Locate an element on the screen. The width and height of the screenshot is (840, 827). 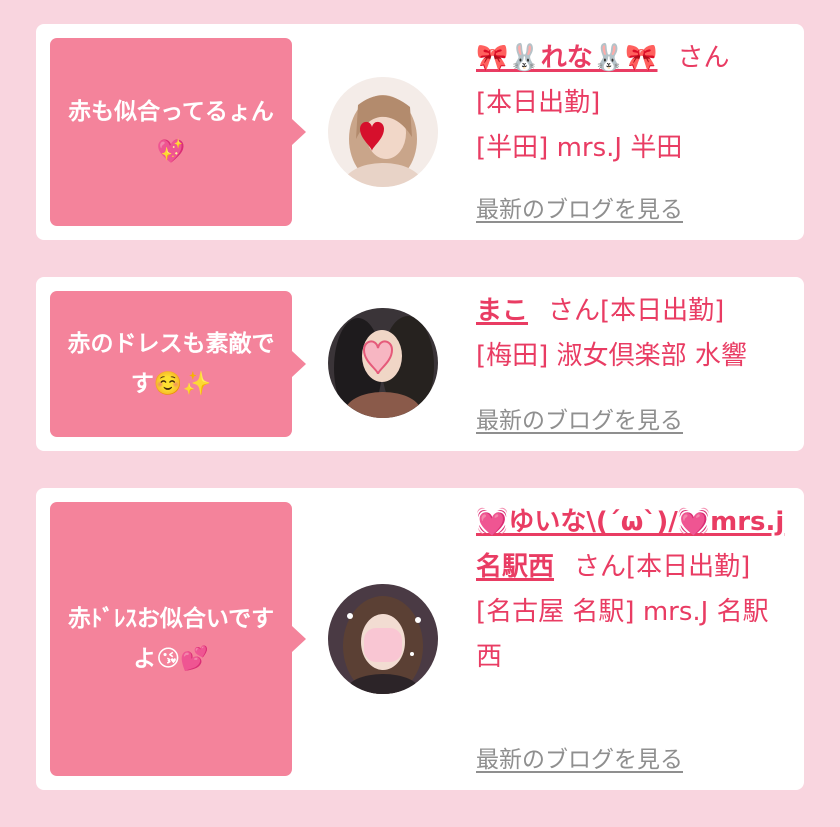
cast-name-row: 💓ゆいな\(´ω`)/💓mrs.j名駅西 さん[本日出勤] is located at coordinates (635, 545).